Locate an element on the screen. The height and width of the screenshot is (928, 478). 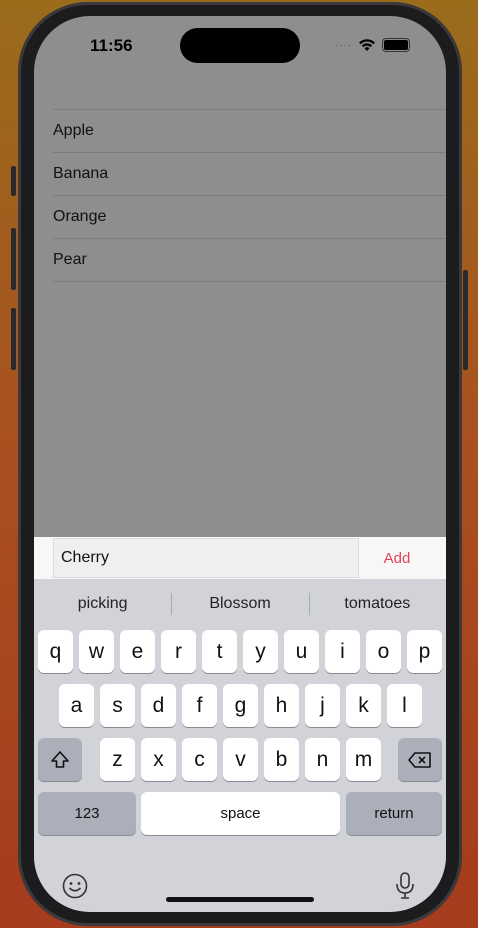
emoji-icon is located at coordinates (75, 889).